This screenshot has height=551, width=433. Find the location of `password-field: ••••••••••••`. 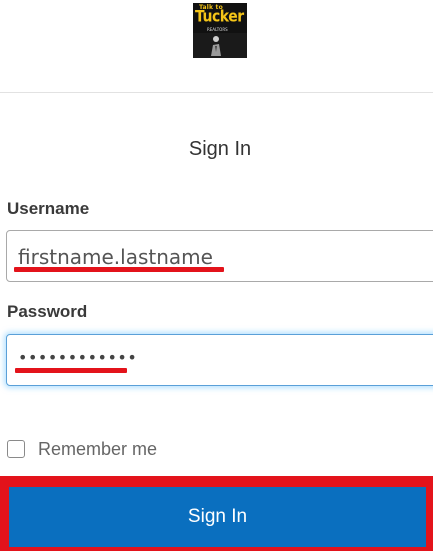

password-field: •••••••••••• is located at coordinates (219, 360).